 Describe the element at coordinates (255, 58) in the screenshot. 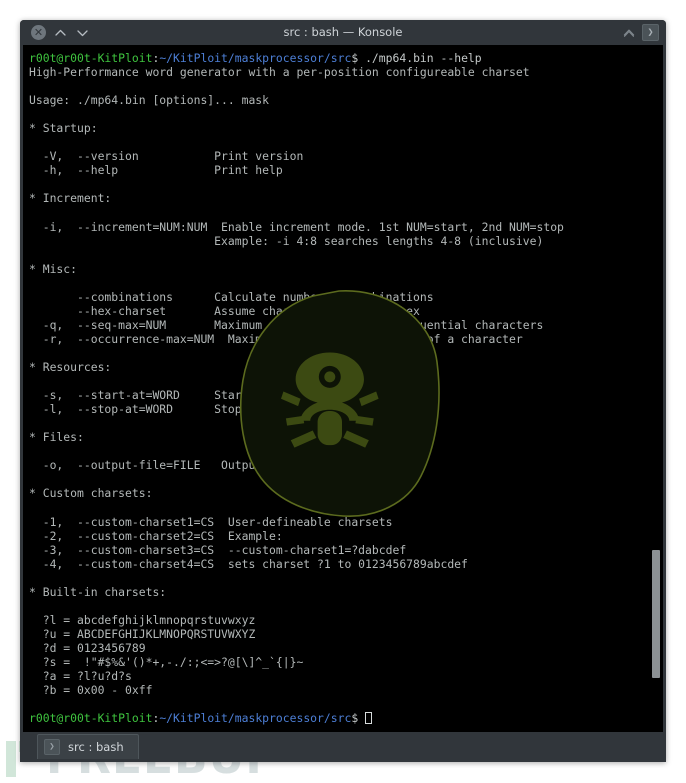

I see `prompt-path: ~/KitPloit/maskprocessor/src` at that location.